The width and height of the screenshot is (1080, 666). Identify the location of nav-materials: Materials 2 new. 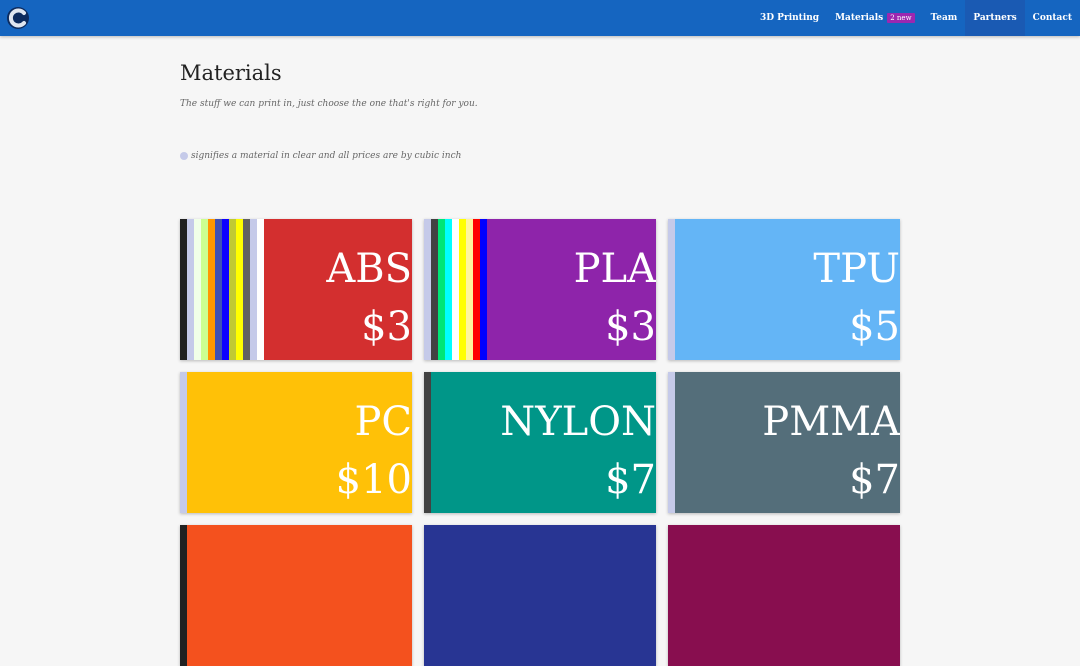
(874, 18).